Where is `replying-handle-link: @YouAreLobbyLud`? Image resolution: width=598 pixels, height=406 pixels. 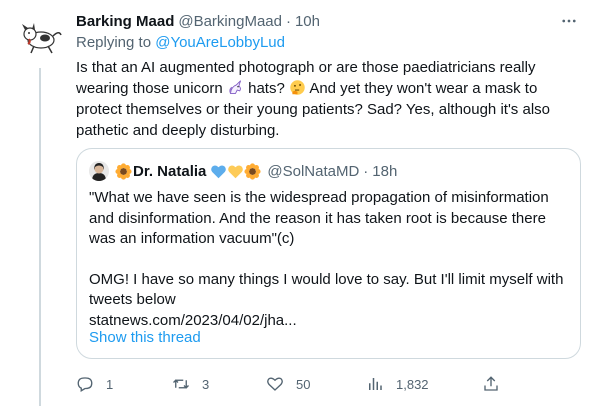 replying-handle-link: @YouAreLobbyLud is located at coordinates (220, 42).